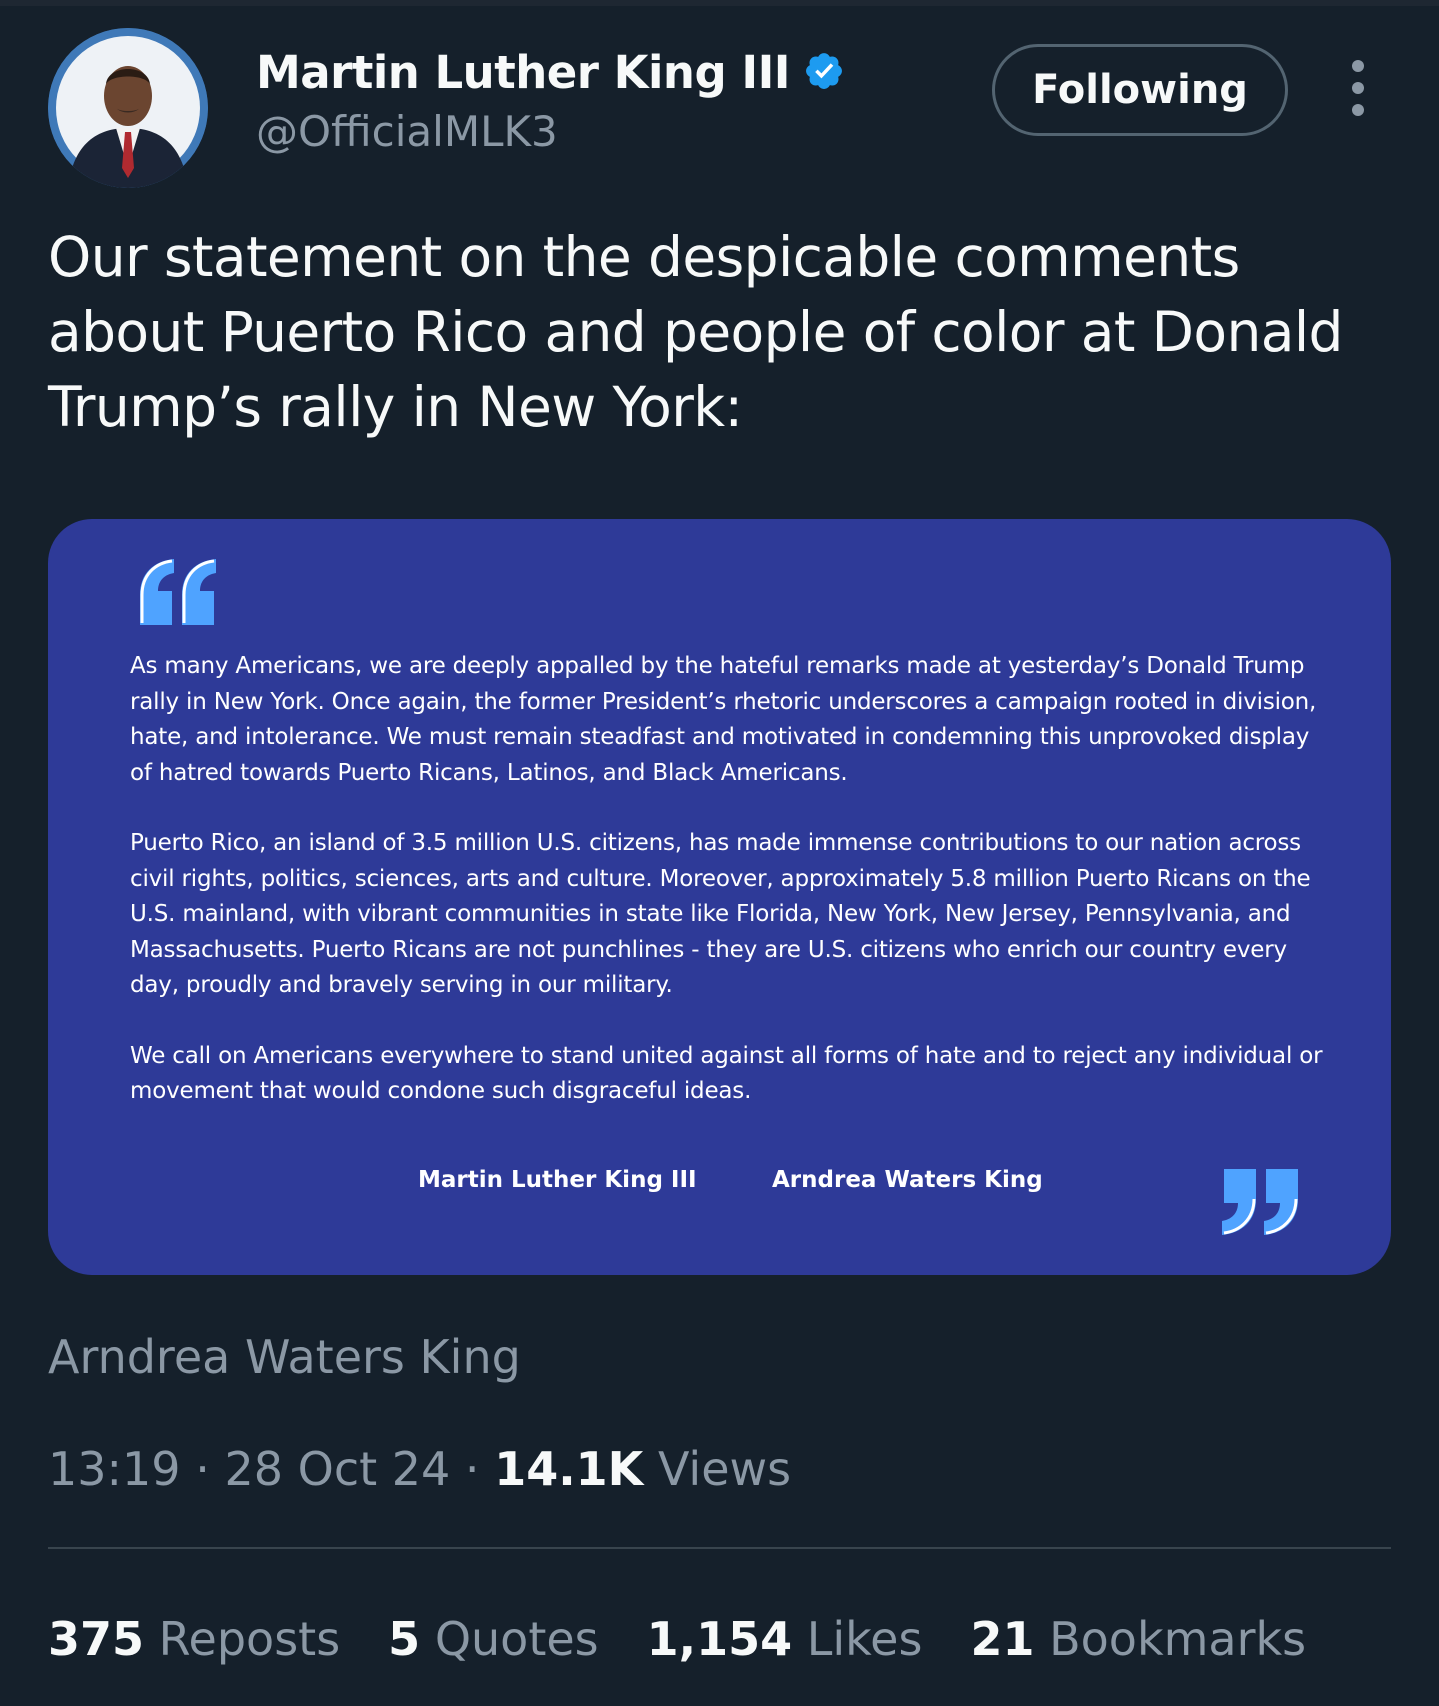 The image size is (1439, 1706). I want to click on more-vertical-icon, so click(1358, 88).